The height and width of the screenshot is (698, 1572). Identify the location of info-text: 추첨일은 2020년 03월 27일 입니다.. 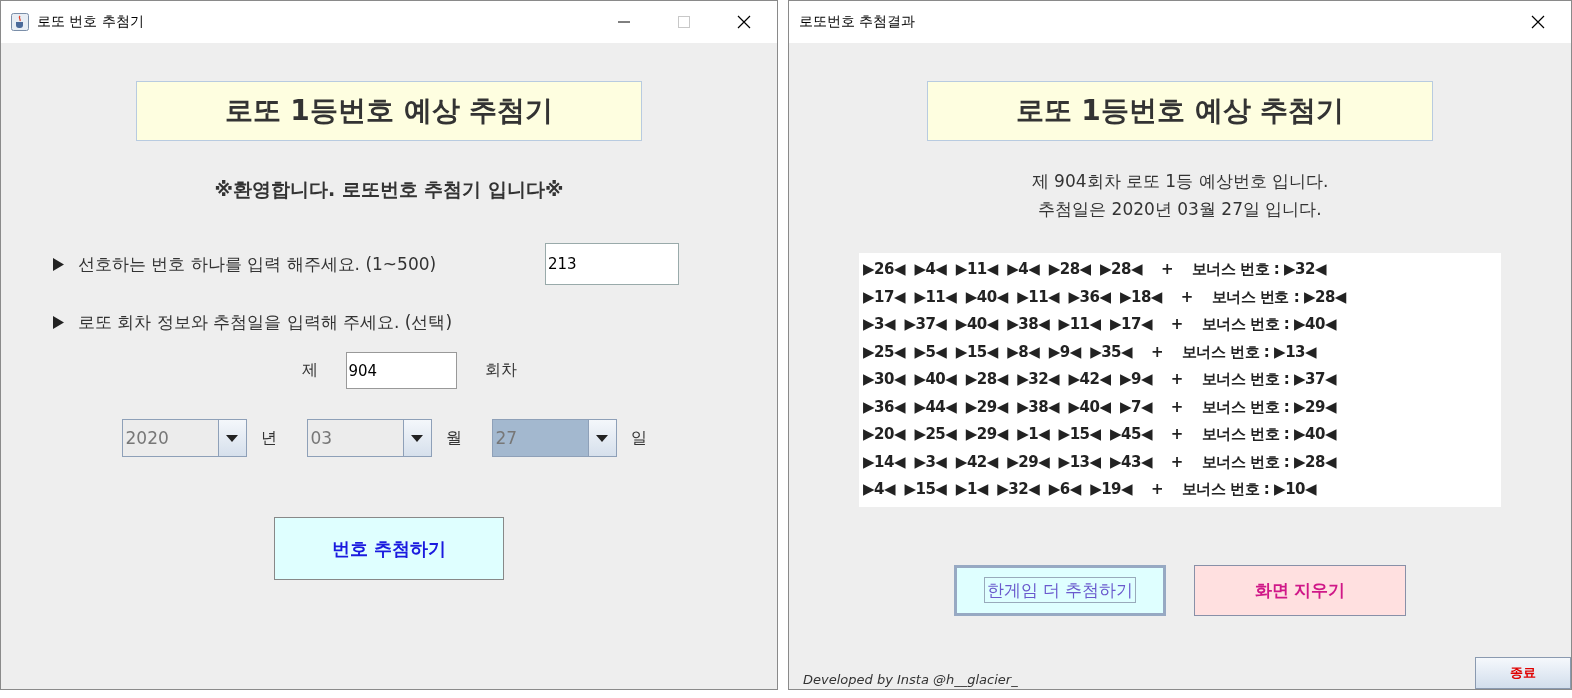
(1180, 209).